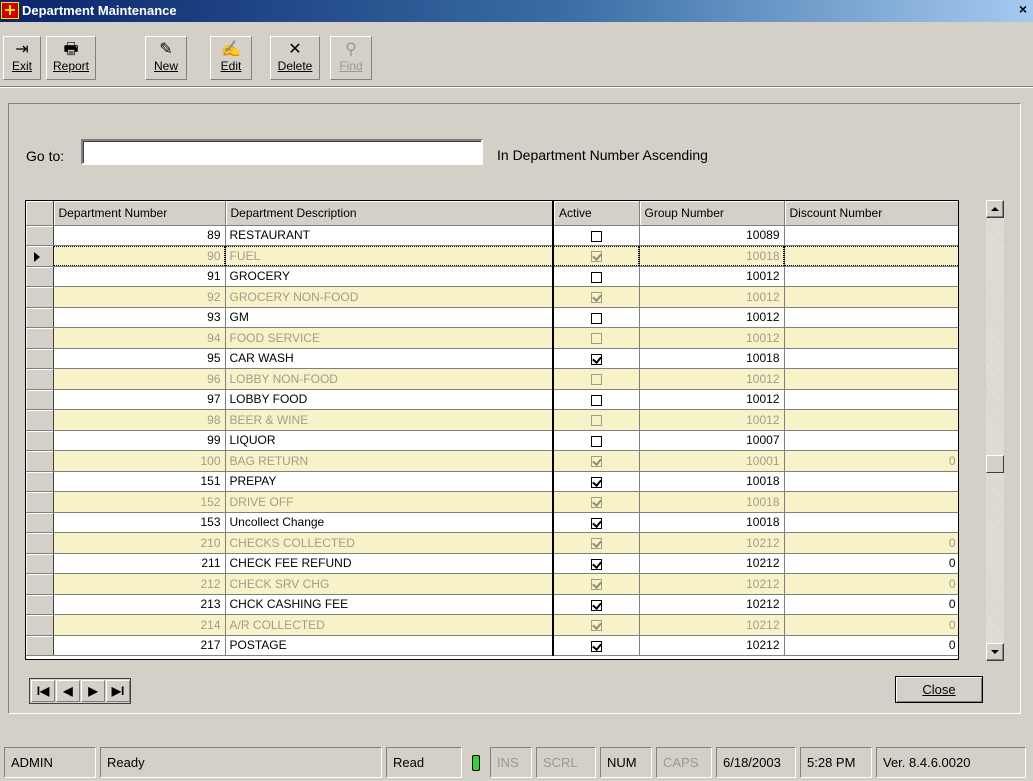  I want to click on cell-group-number: 10007, so click(712, 440).